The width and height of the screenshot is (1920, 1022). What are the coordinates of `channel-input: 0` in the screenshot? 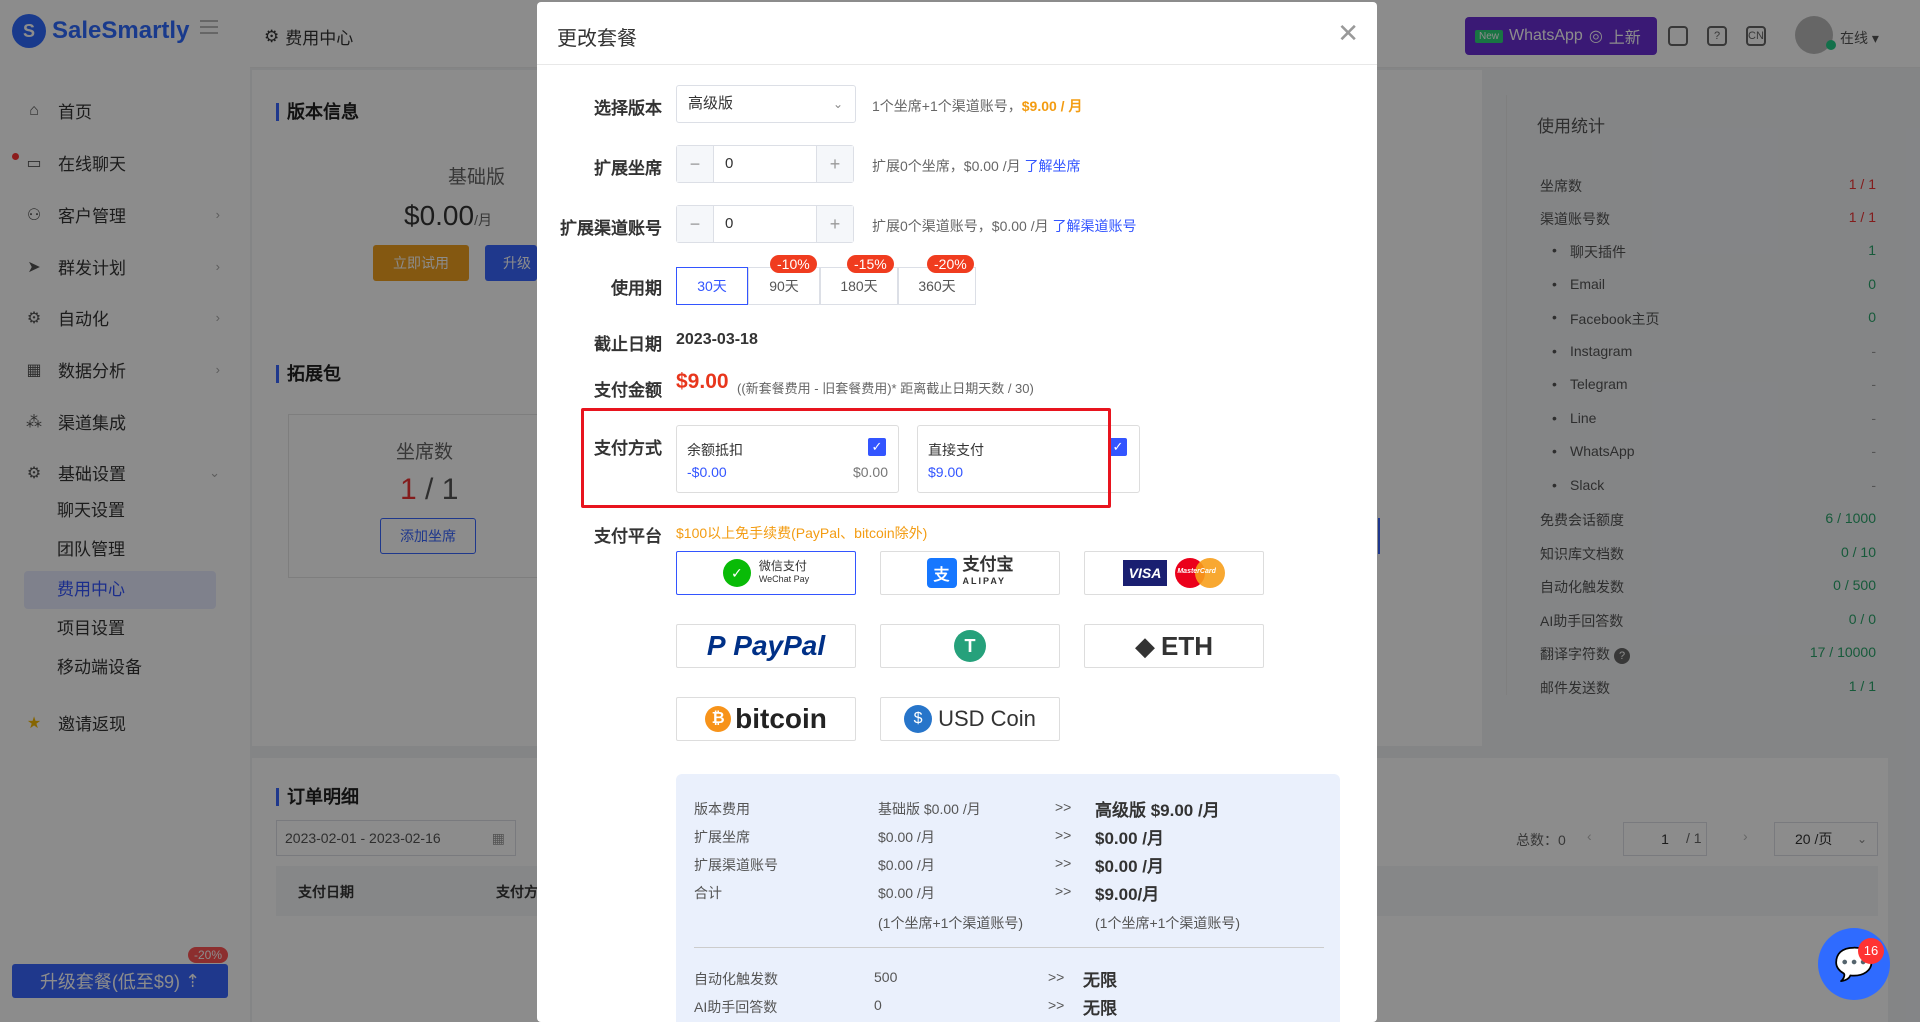 It's located at (765, 224).